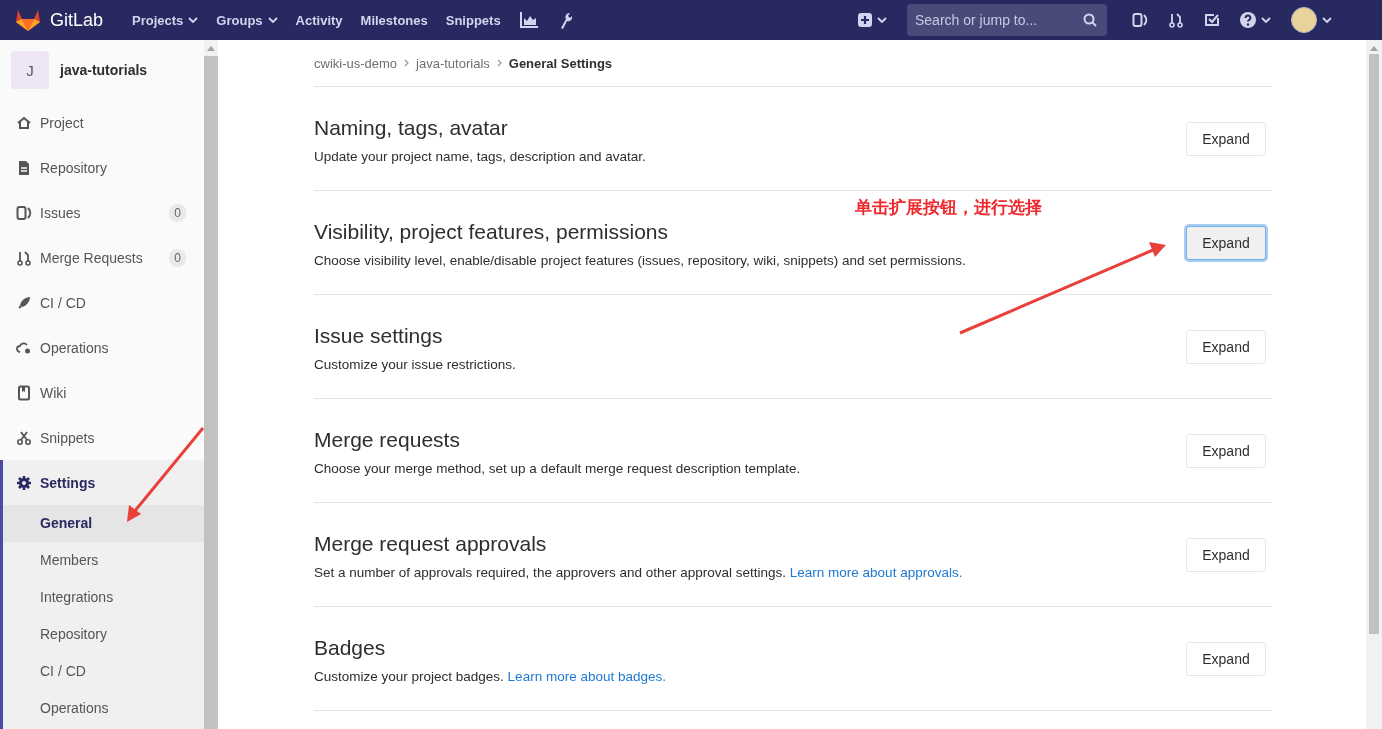  Describe the element at coordinates (24, 122) in the screenshot. I see `house-icon` at that location.